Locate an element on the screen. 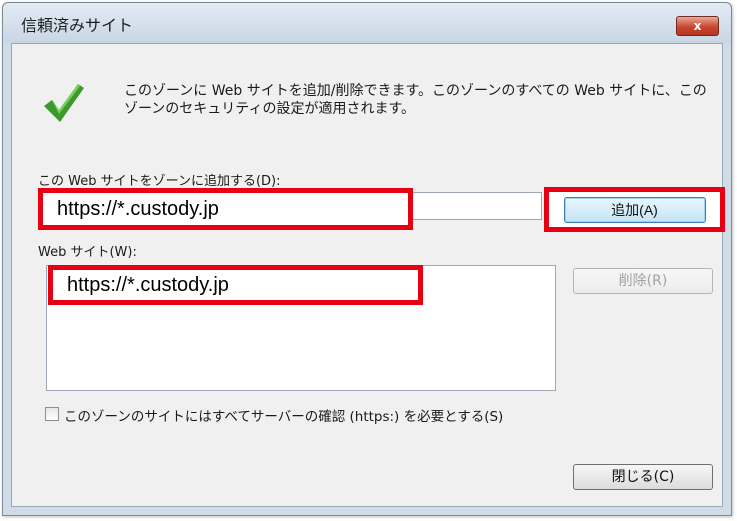  close-button-label: 閉じる(C) is located at coordinates (643, 477).